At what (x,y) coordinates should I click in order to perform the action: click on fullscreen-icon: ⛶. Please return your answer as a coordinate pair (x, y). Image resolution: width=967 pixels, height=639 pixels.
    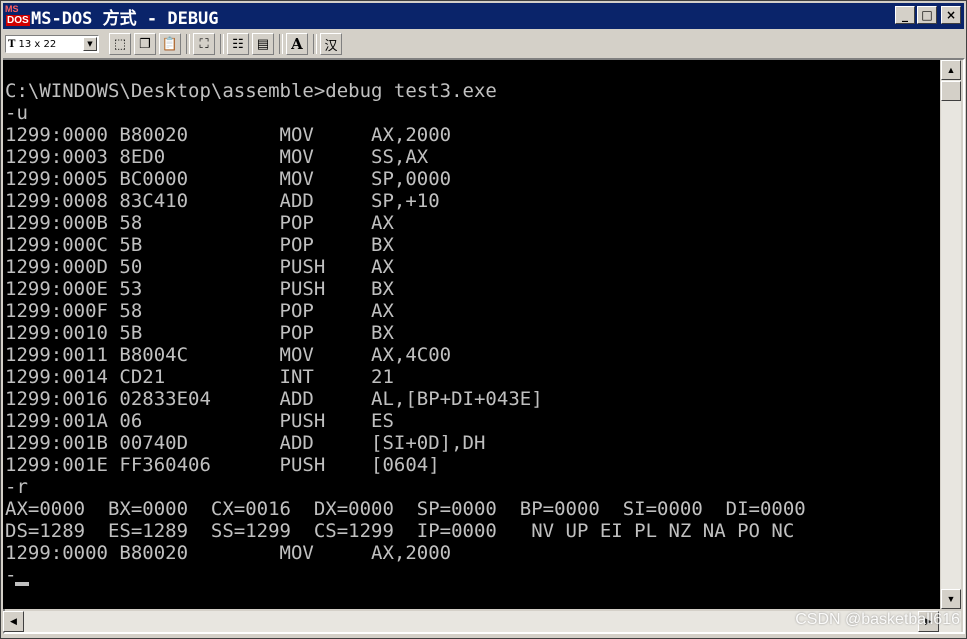
    Looking at the image, I should click on (204, 43).